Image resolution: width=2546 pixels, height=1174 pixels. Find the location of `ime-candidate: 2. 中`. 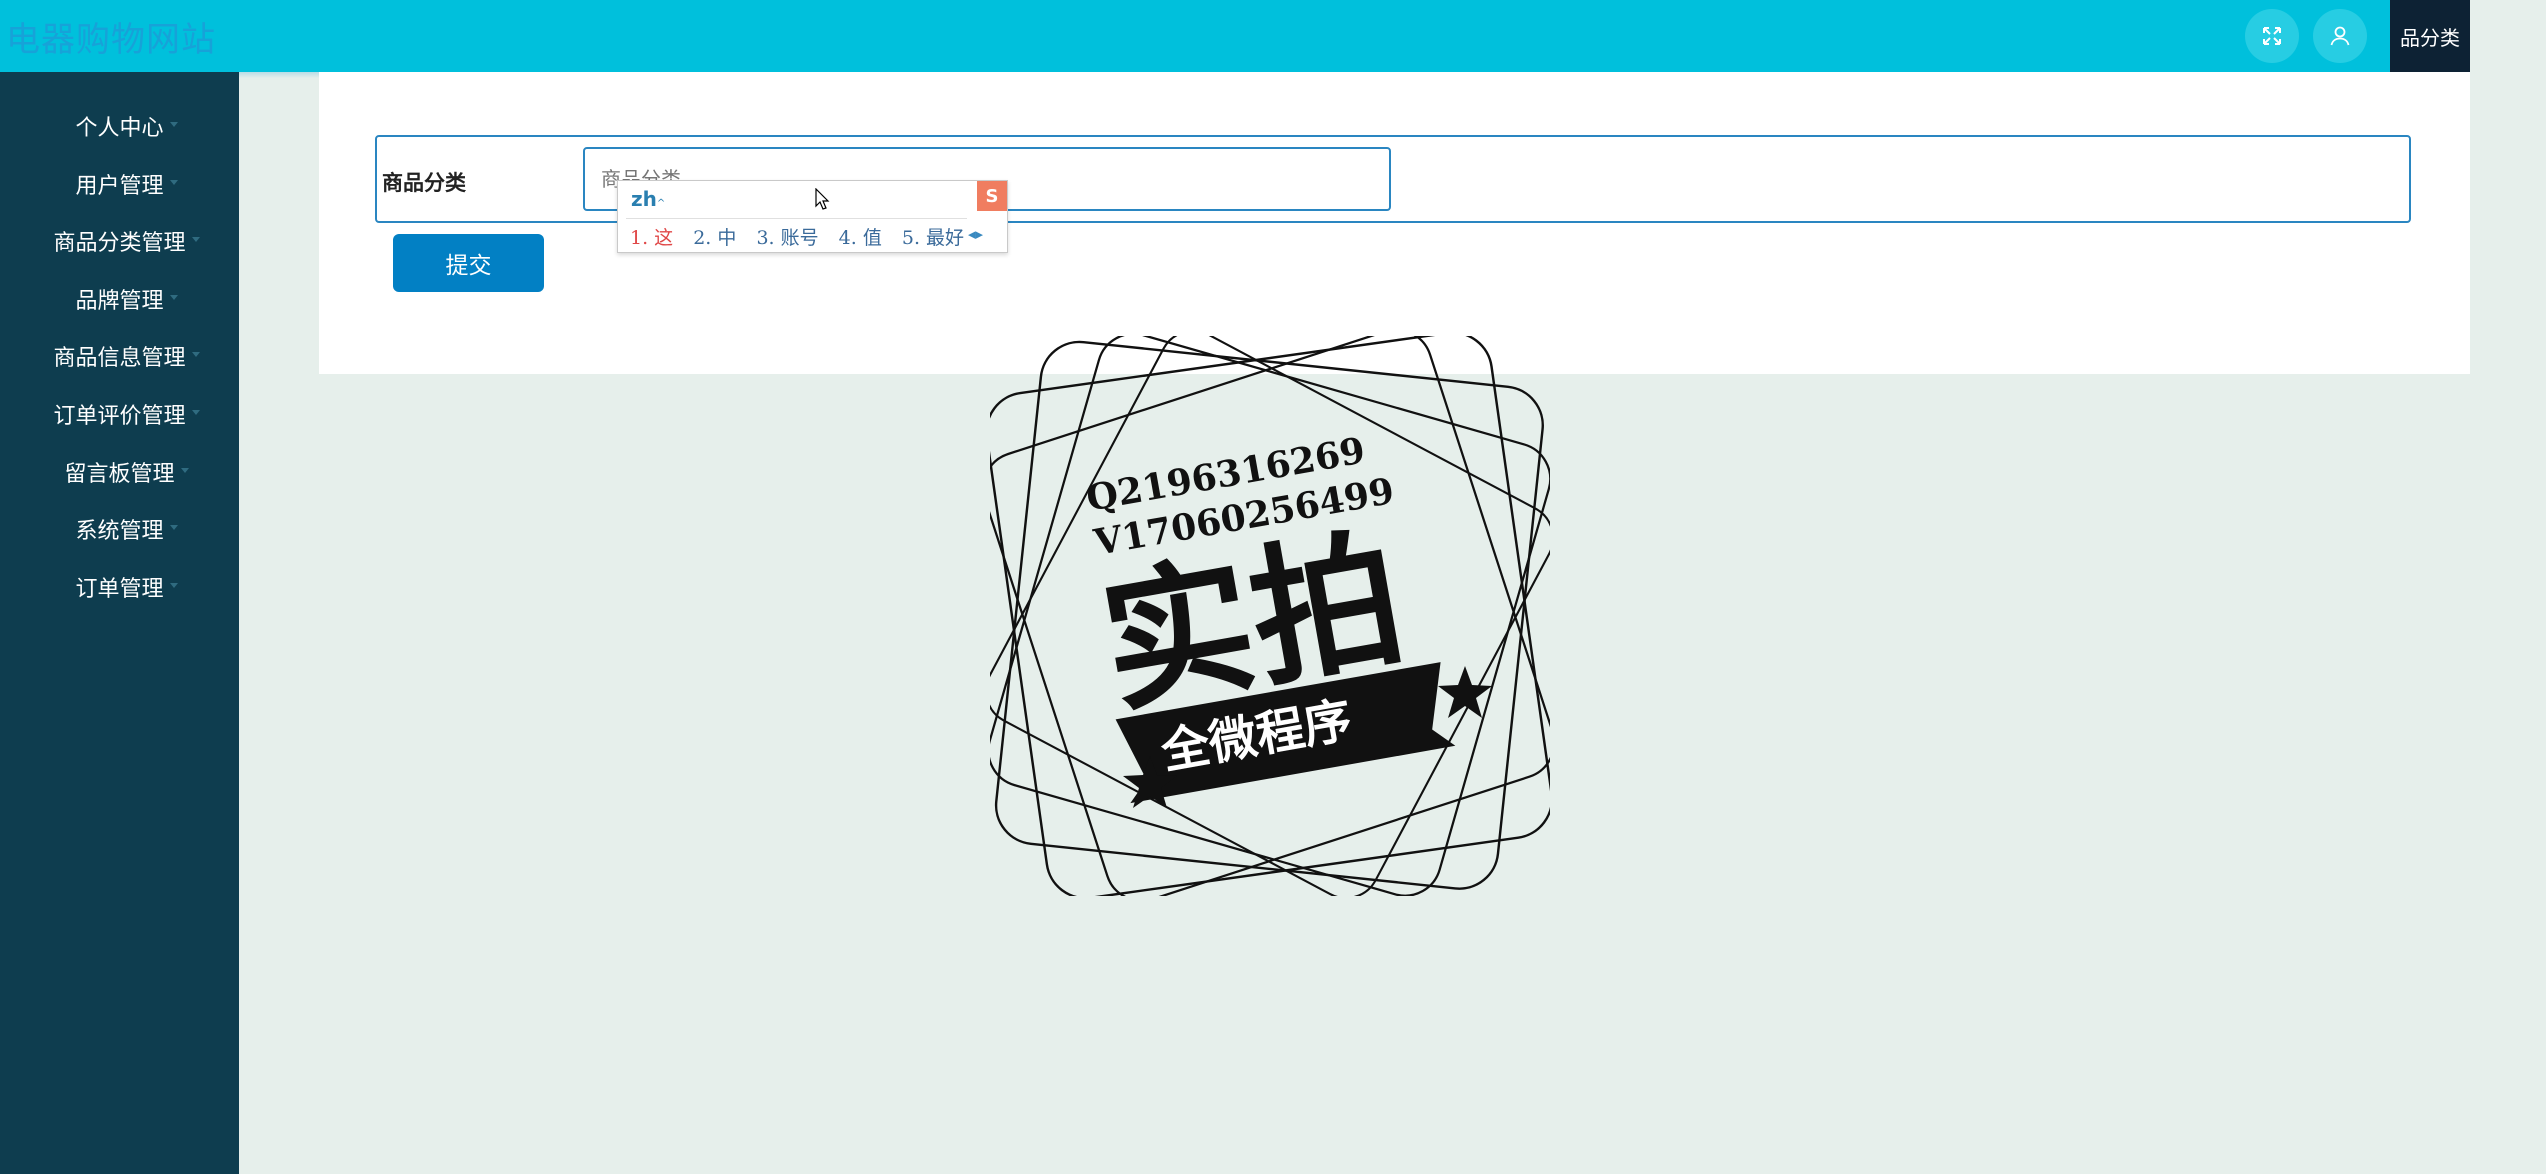

ime-candidate: 2. 中 is located at coordinates (714, 238).